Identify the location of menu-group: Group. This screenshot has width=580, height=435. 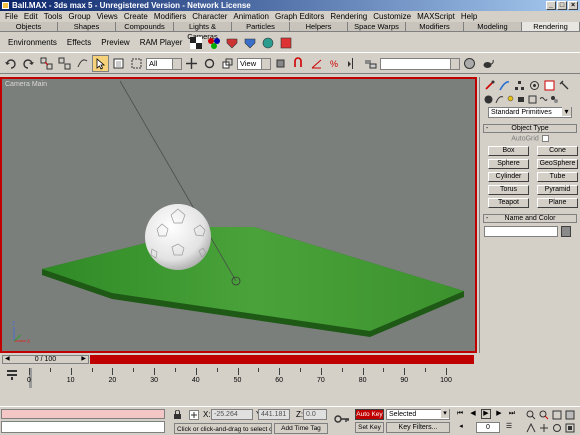
(79, 16).